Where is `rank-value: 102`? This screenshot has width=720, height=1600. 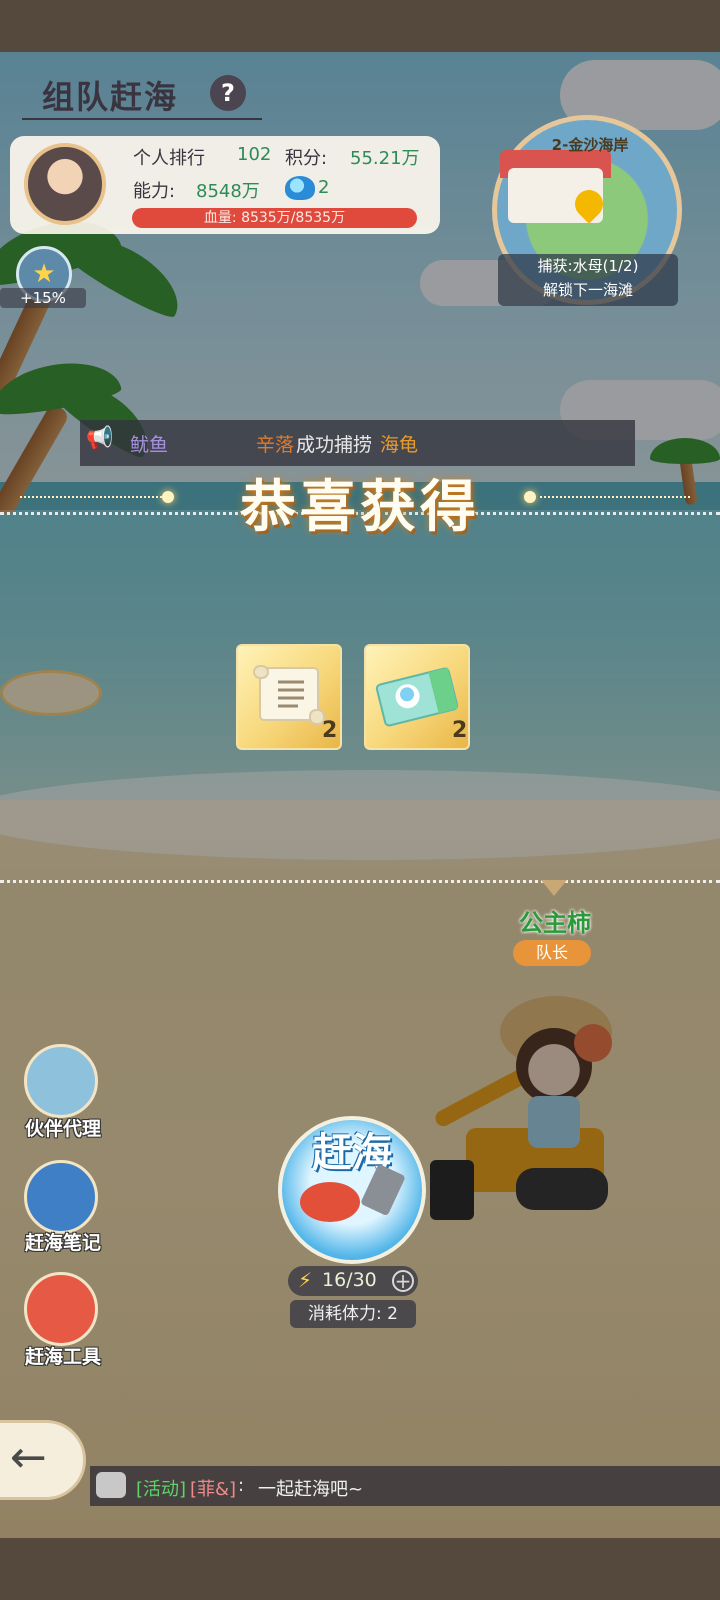 rank-value: 102 is located at coordinates (254, 154).